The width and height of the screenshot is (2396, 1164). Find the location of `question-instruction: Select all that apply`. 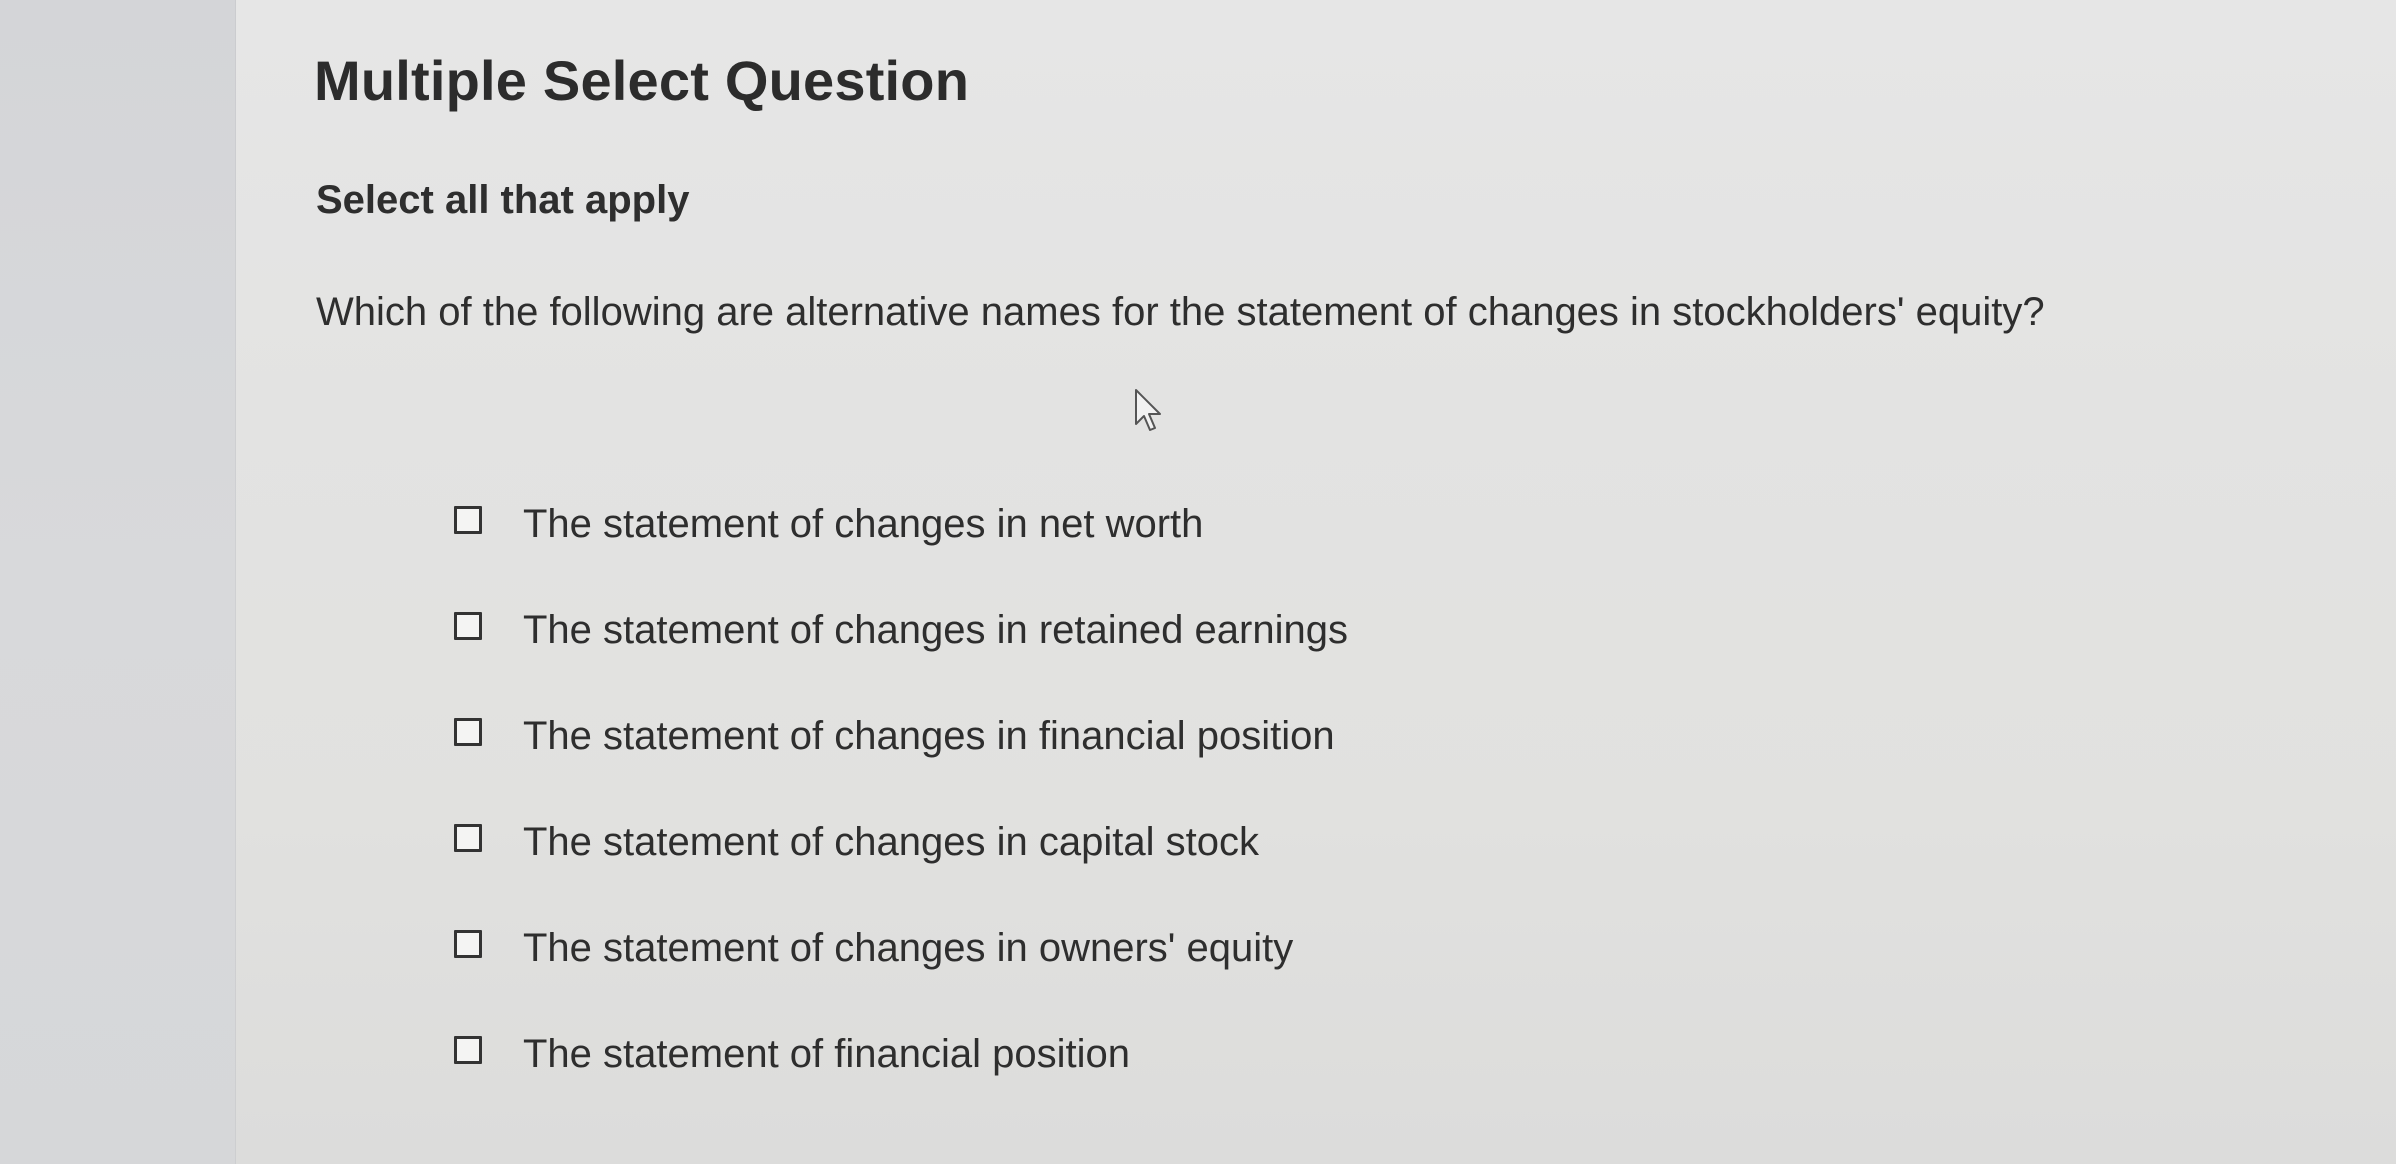

question-instruction: Select all that apply is located at coordinates (503, 200).